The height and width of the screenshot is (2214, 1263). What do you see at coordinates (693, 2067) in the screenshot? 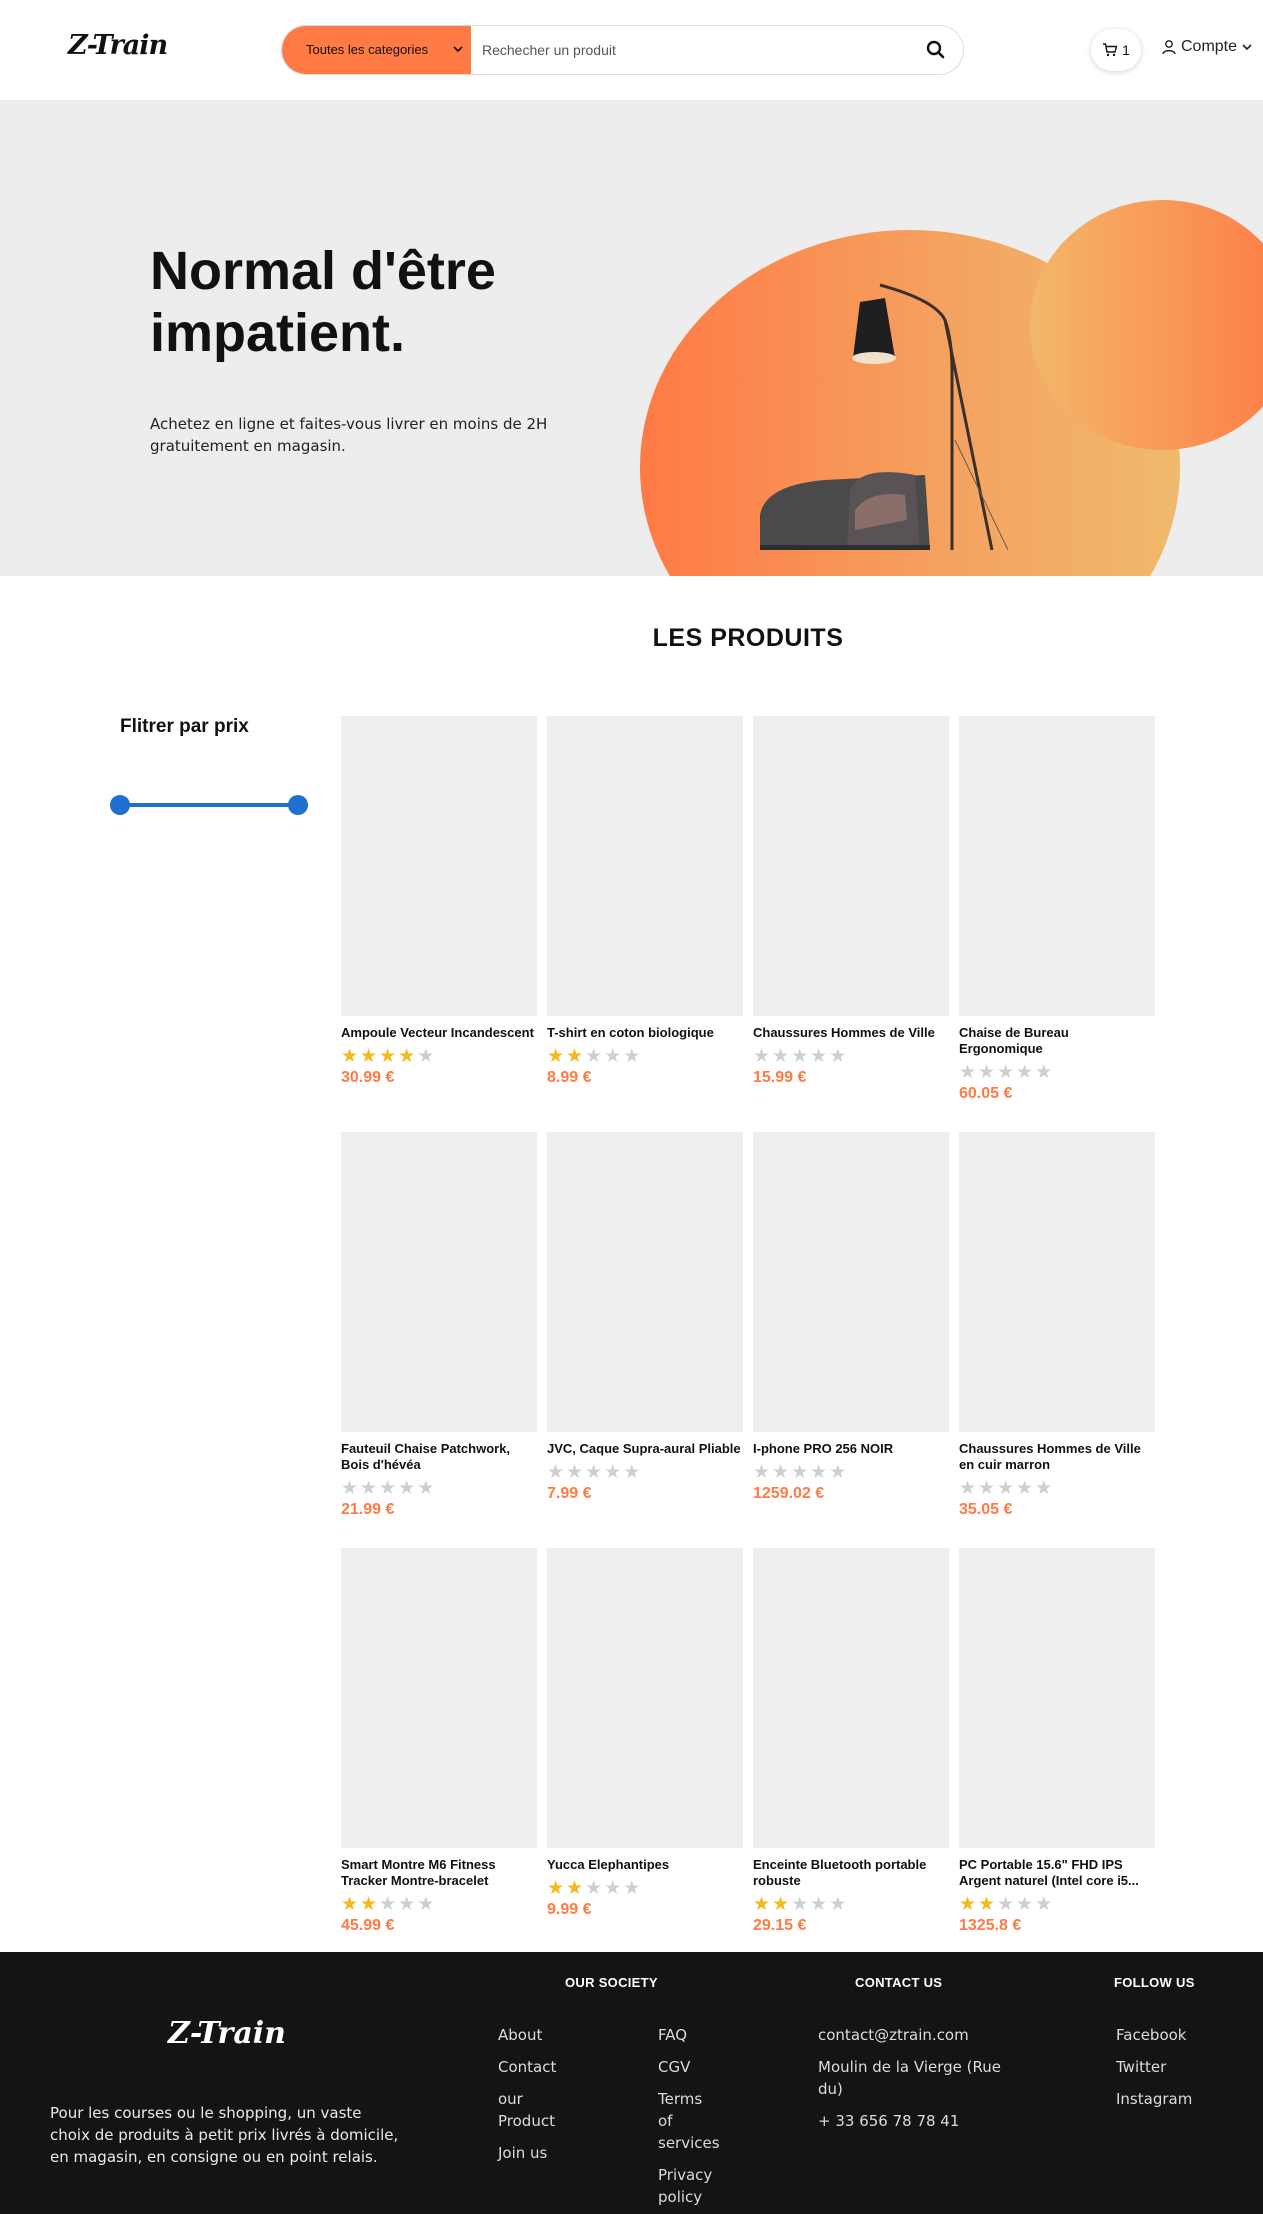
I see `footer-link-cgv: CGV` at bounding box center [693, 2067].